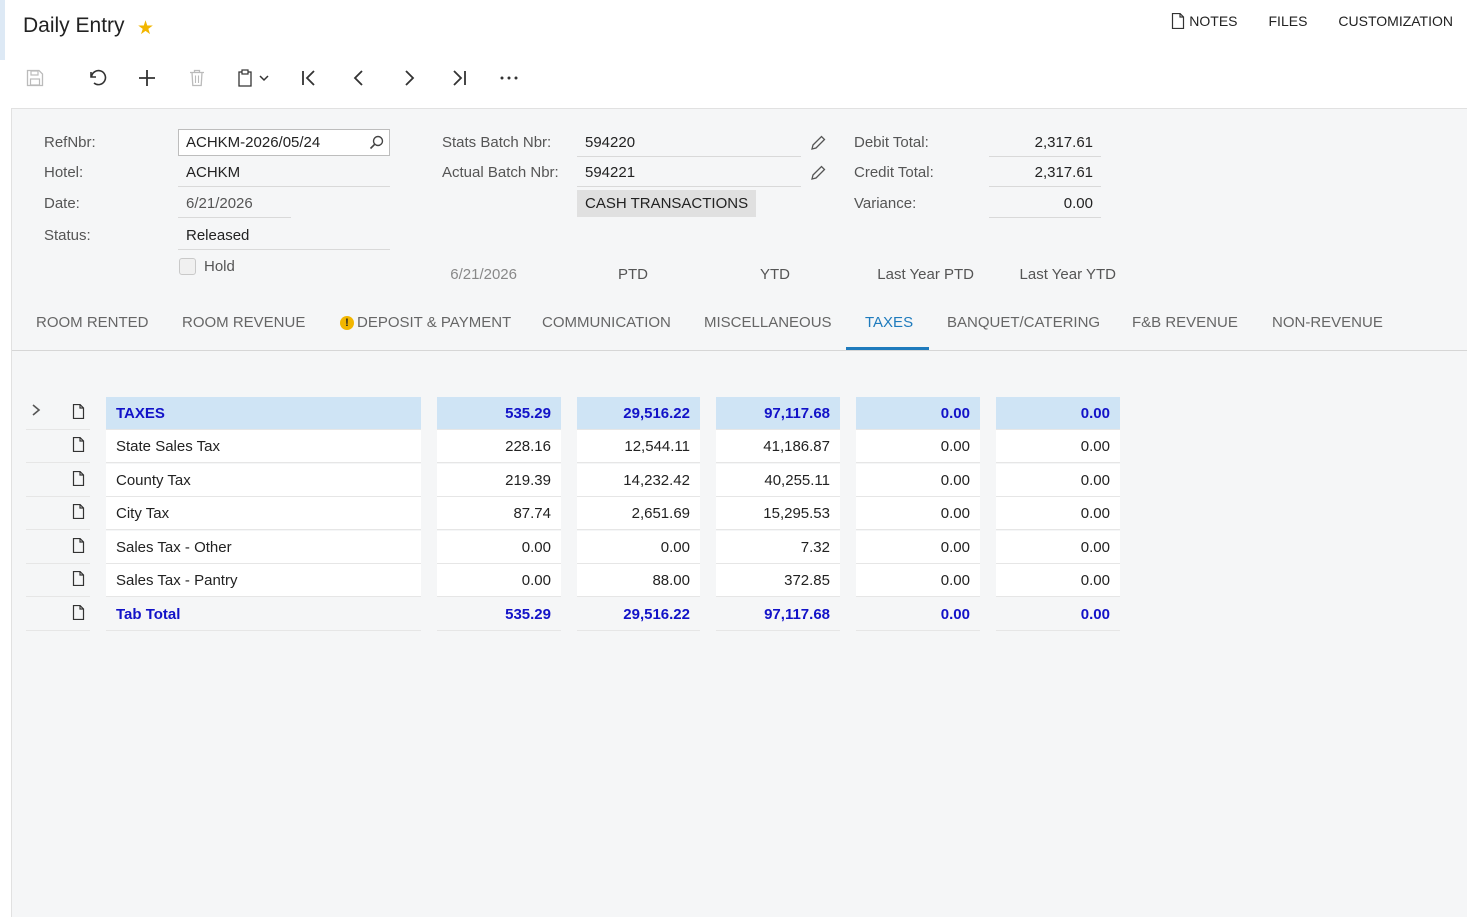  What do you see at coordinates (459, 78) in the screenshot?
I see `last-record-icon` at bounding box center [459, 78].